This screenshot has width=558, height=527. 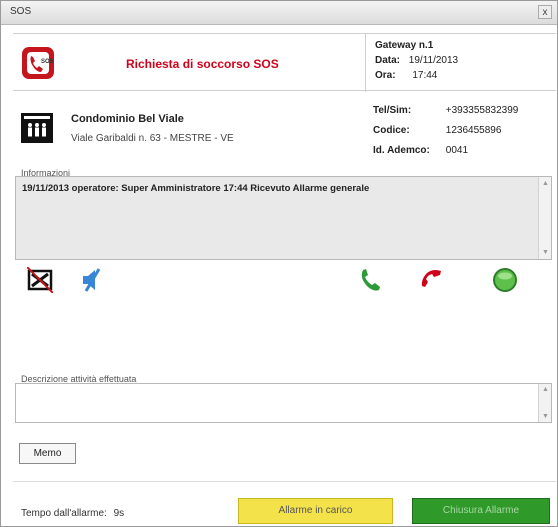 I want to click on sos-phone-icon: SOS, so click(x=38, y=63).